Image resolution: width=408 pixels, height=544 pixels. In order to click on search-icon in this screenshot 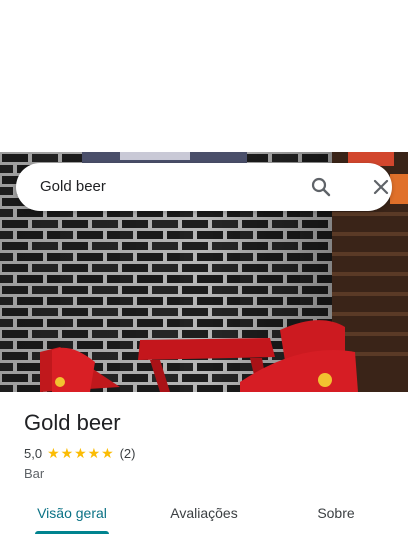, I will do `click(321, 187)`.